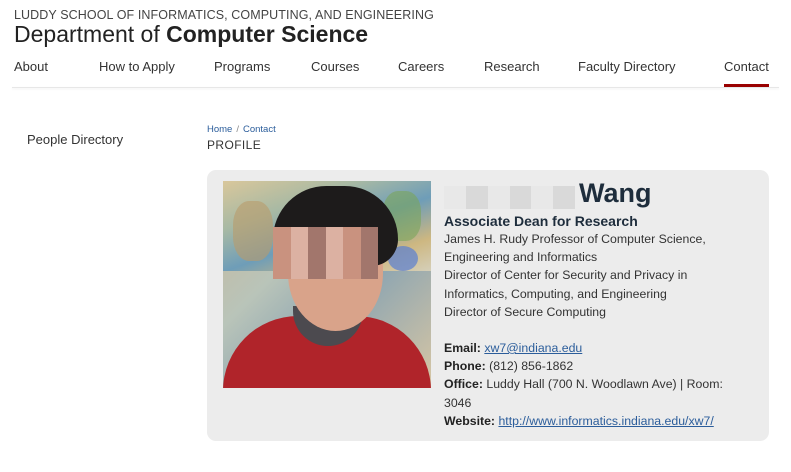 The height and width of the screenshot is (472, 791). Describe the element at coordinates (627, 66) in the screenshot. I see `nav-faculty-directory: Faculty Directory` at that location.